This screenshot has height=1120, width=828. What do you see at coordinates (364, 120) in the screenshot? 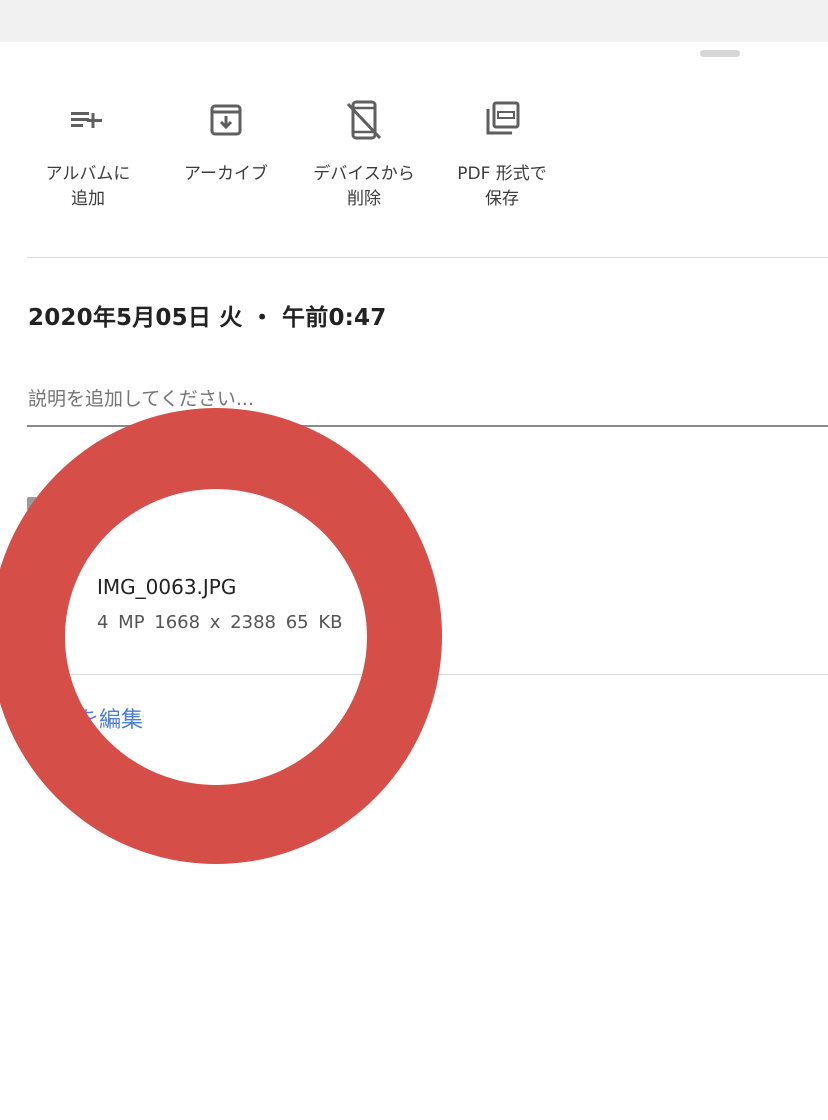
I see `mobile-off-icon` at bounding box center [364, 120].